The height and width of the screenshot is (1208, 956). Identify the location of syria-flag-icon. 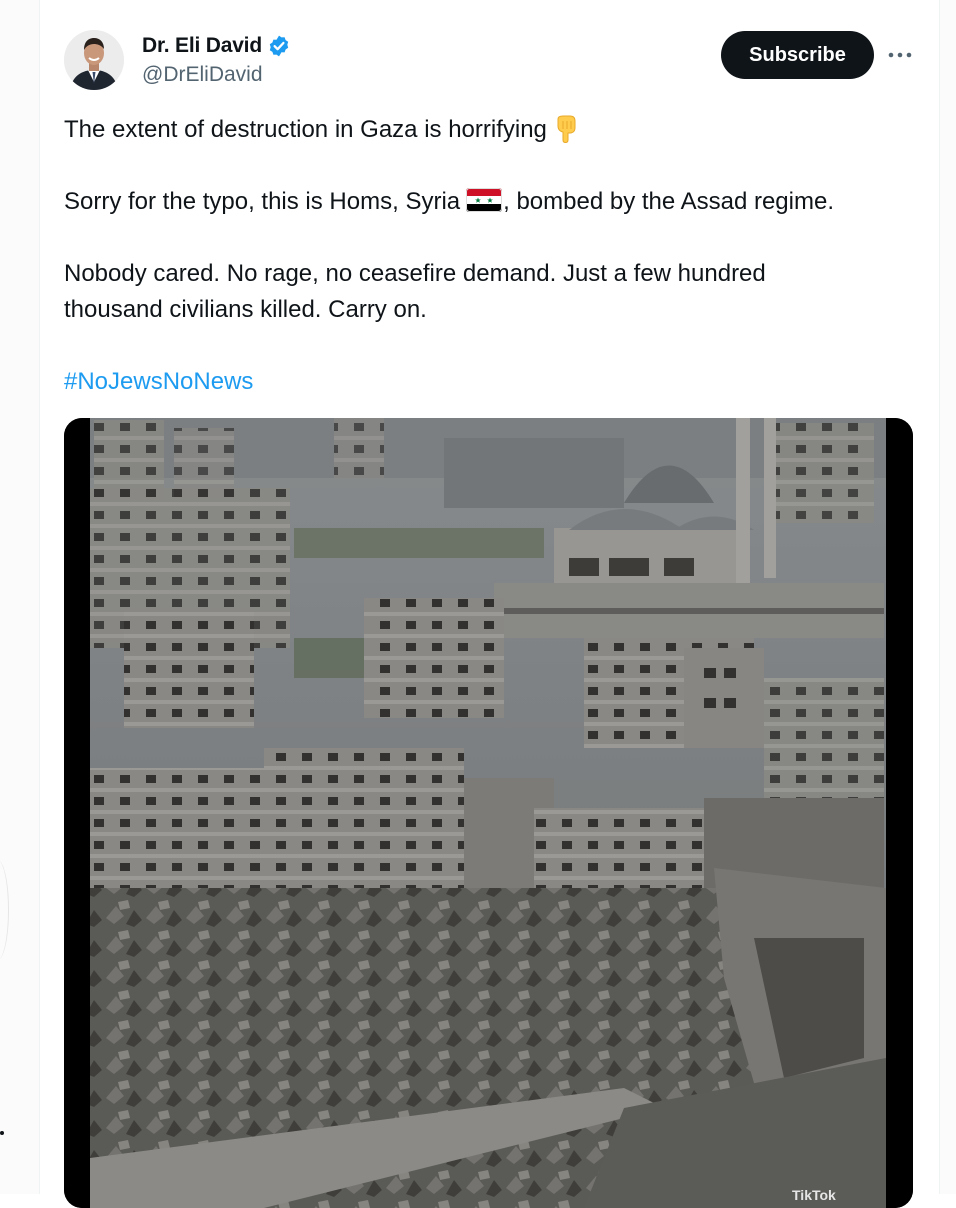
(484, 199).